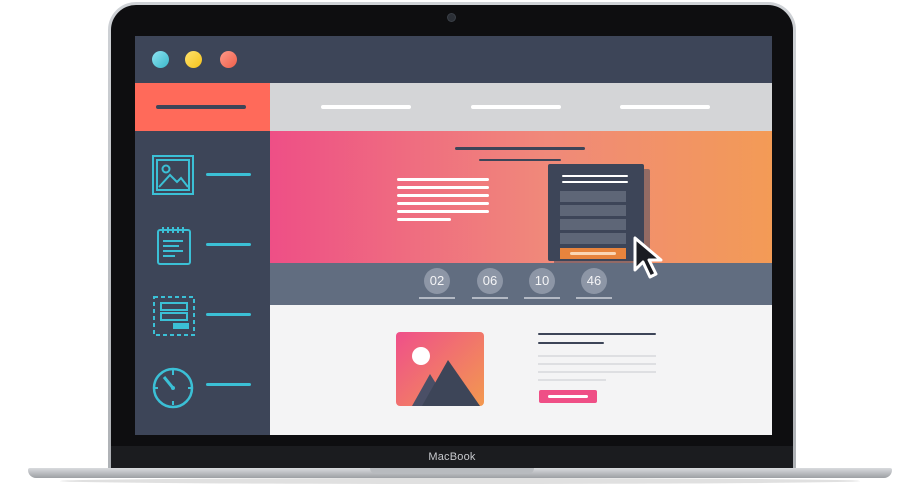 This screenshot has width=920, height=487. Describe the element at coordinates (460, 481) in the screenshot. I see `laptop-shadow` at that location.